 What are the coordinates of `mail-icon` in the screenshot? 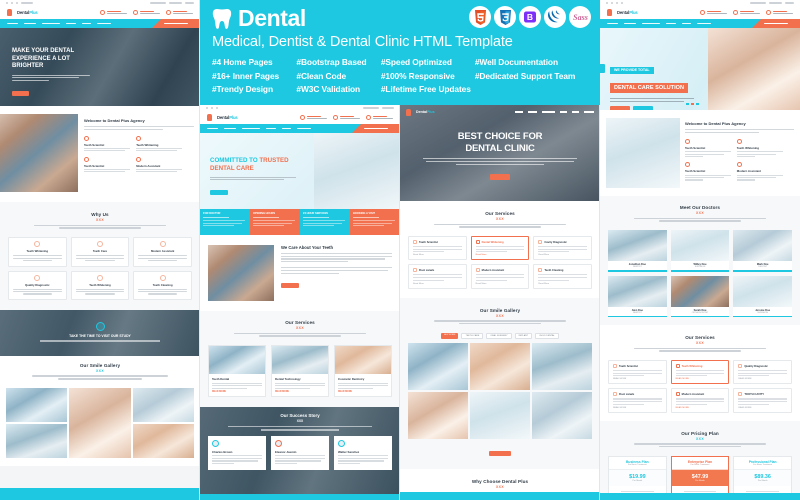 It's located at (135, 12).